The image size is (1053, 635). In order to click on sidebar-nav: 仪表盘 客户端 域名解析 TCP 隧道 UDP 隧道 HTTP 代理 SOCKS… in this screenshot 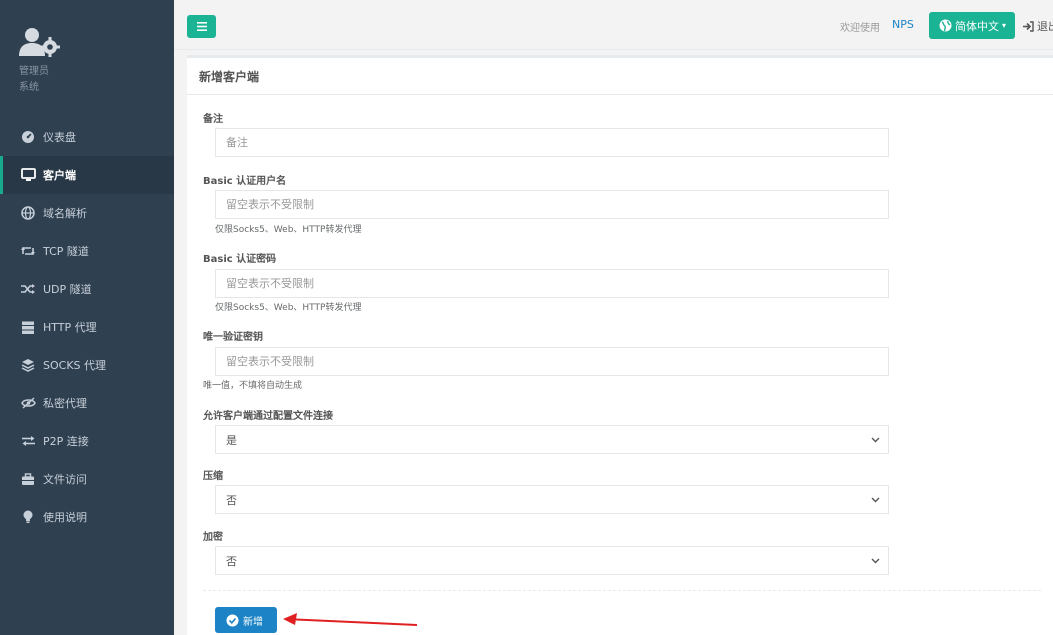, I will do `click(87, 327)`.